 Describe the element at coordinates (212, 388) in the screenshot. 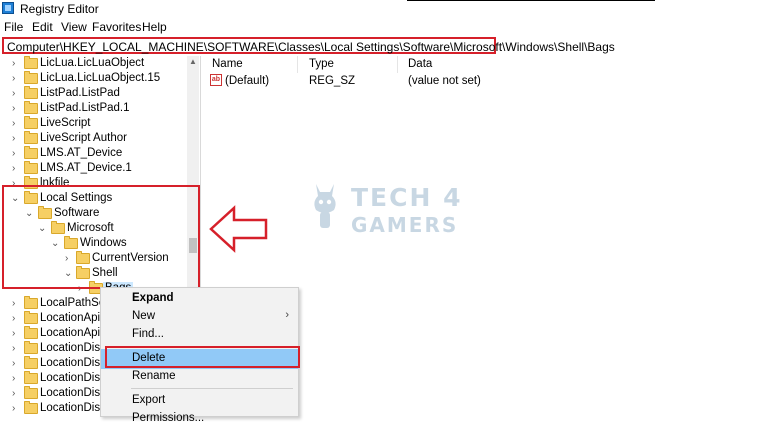

I see `menu-separator` at that location.